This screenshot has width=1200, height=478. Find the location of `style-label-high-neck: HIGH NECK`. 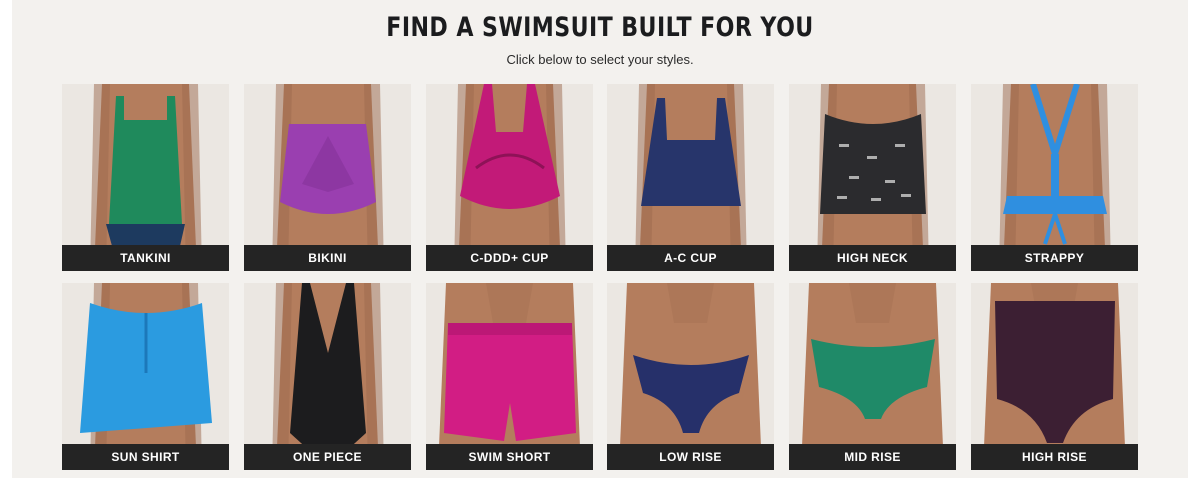

style-label-high-neck: HIGH NECK is located at coordinates (872, 258).